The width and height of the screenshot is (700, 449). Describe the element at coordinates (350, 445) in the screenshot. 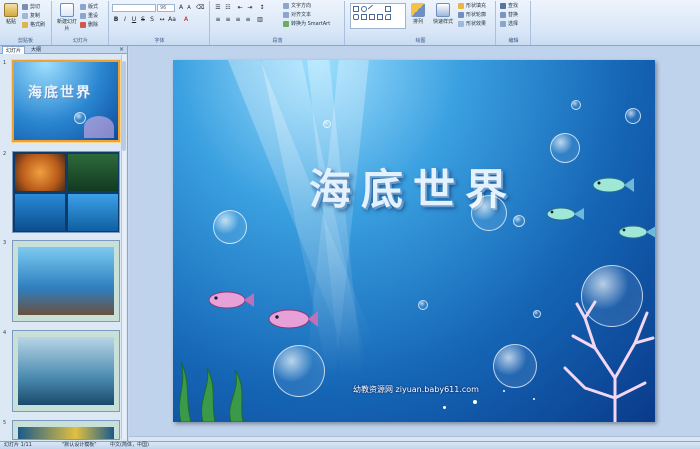

I see `status-bar: 幻灯片 1/11 "默认设计模板" 中文(简体，中国)` at that location.